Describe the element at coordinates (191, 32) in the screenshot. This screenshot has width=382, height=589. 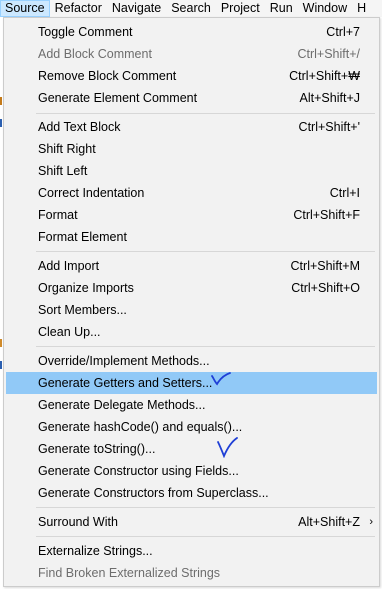
I see `menu-item-toggle-comment: Toggle Comment Ctrl+7` at that location.